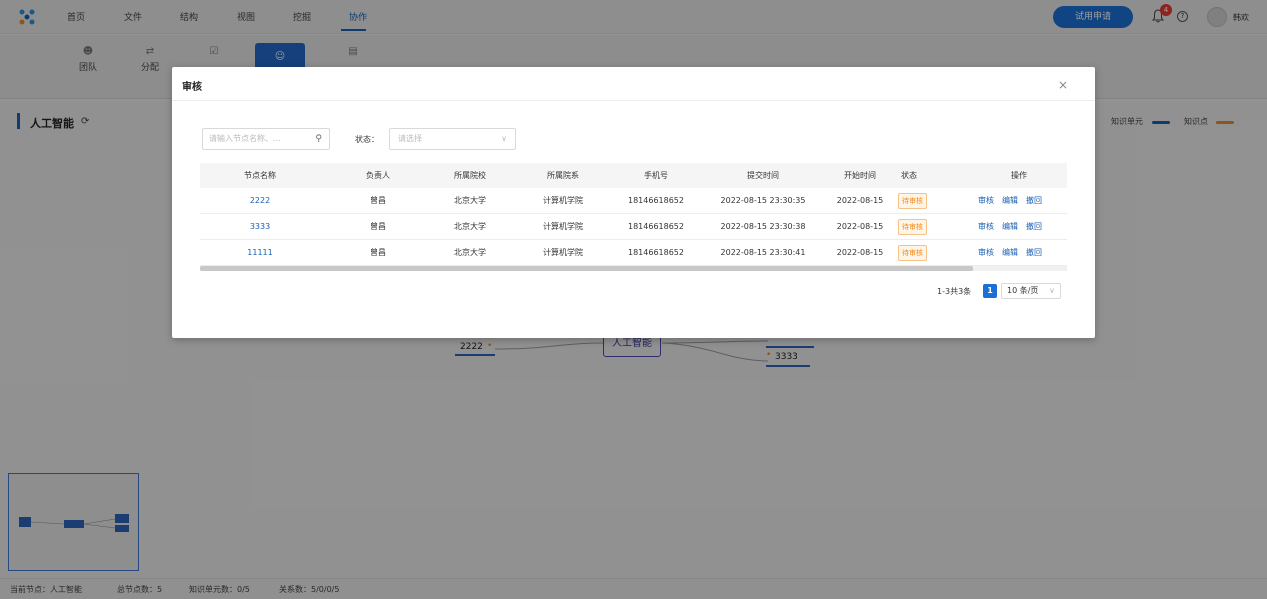 This screenshot has width=1267, height=599. What do you see at coordinates (763, 200) in the screenshot?
I see `row-submitted: 2022-08-15 23:30:35` at bounding box center [763, 200].